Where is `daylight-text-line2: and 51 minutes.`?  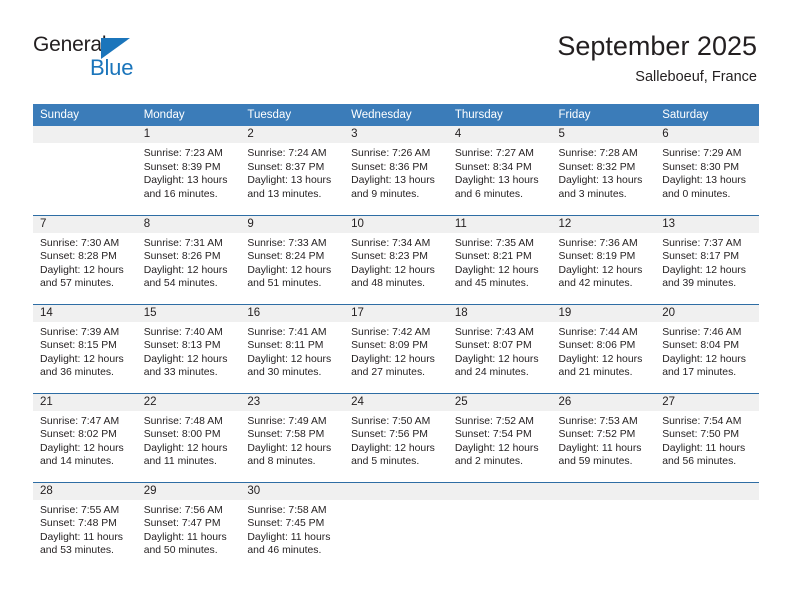 daylight-text-line2: and 51 minutes. is located at coordinates (284, 283).